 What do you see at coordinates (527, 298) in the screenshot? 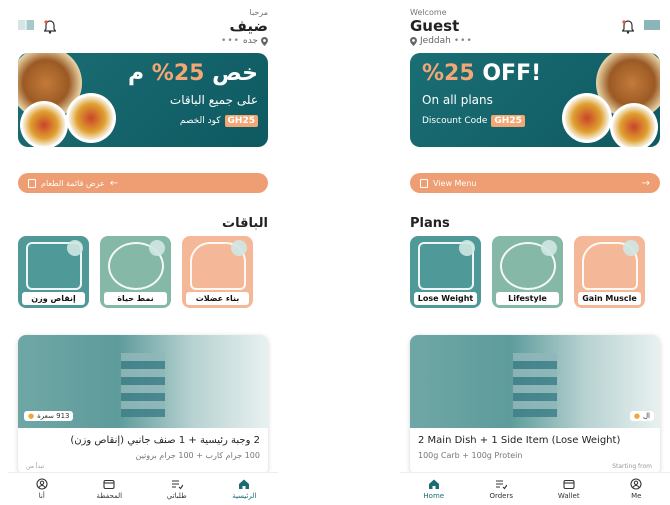
I see `plan-label: Lifestyle` at bounding box center [527, 298].